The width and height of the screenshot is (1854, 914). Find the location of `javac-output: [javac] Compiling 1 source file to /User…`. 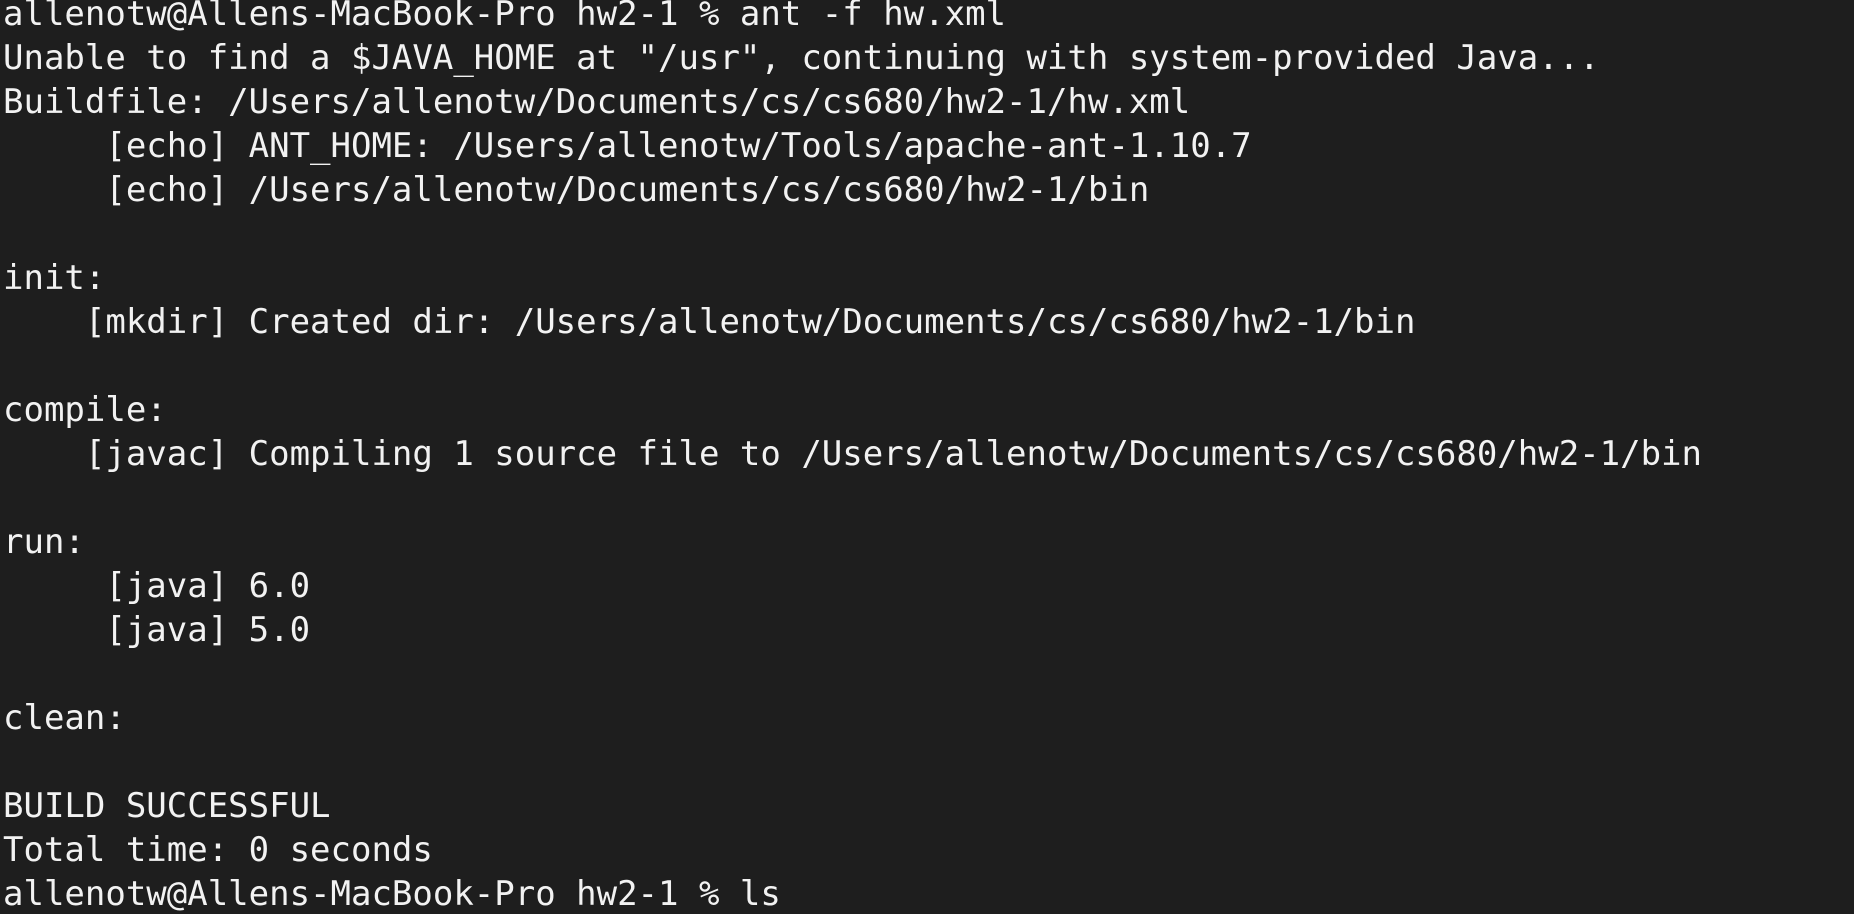

javac-output: [javac] Compiling 1 source file to /User… is located at coordinates (852, 454).